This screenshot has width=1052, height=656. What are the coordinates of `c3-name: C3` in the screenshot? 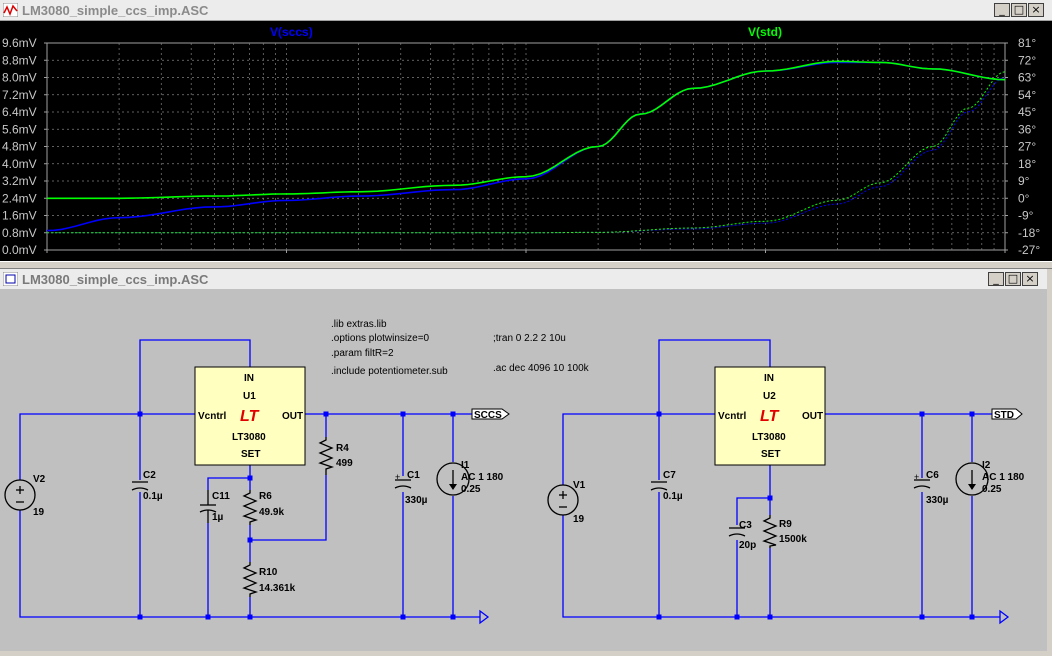 It's located at (745, 525).